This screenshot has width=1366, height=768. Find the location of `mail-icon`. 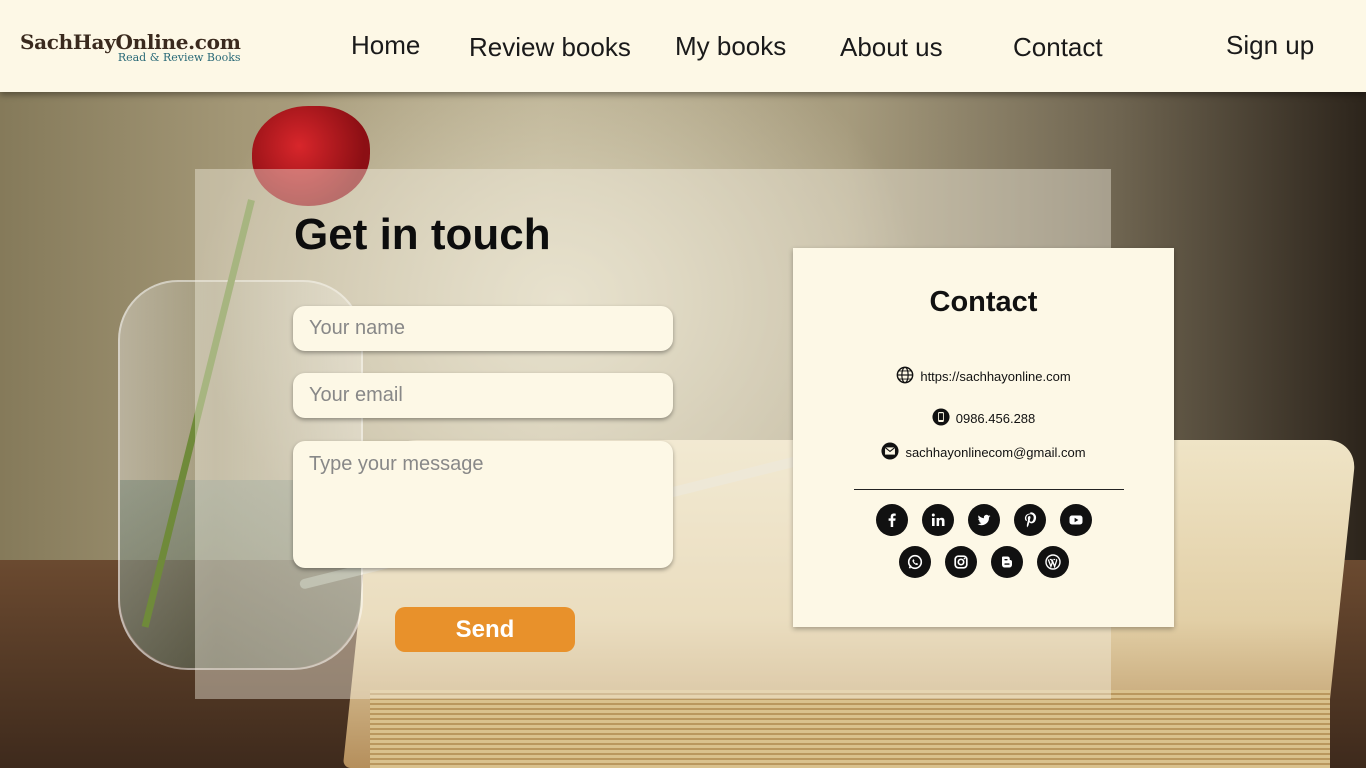

mail-icon is located at coordinates (890, 452).